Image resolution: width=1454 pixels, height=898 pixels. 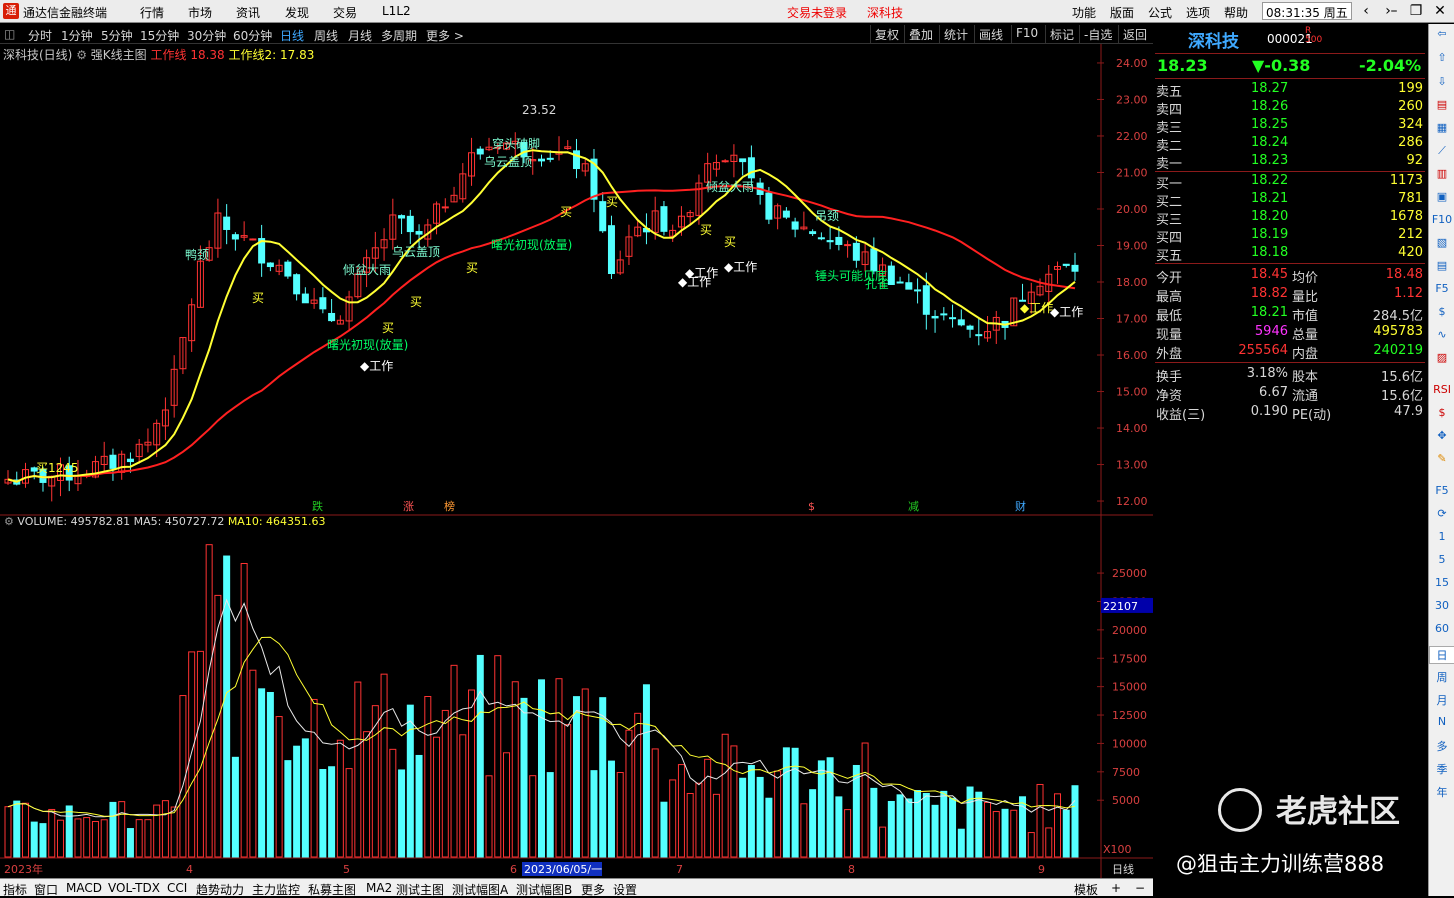 I want to click on period-1min: 1分钟, so click(x=77, y=35).